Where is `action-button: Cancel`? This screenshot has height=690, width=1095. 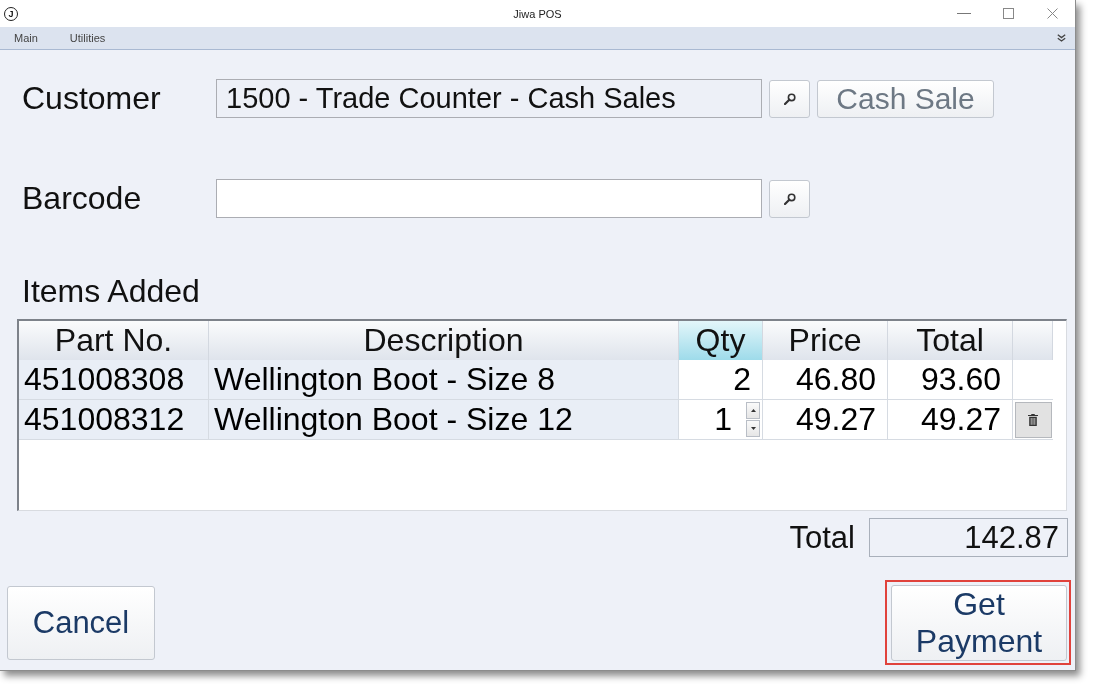 action-button: Cancel is located at coordinates (81, 623).